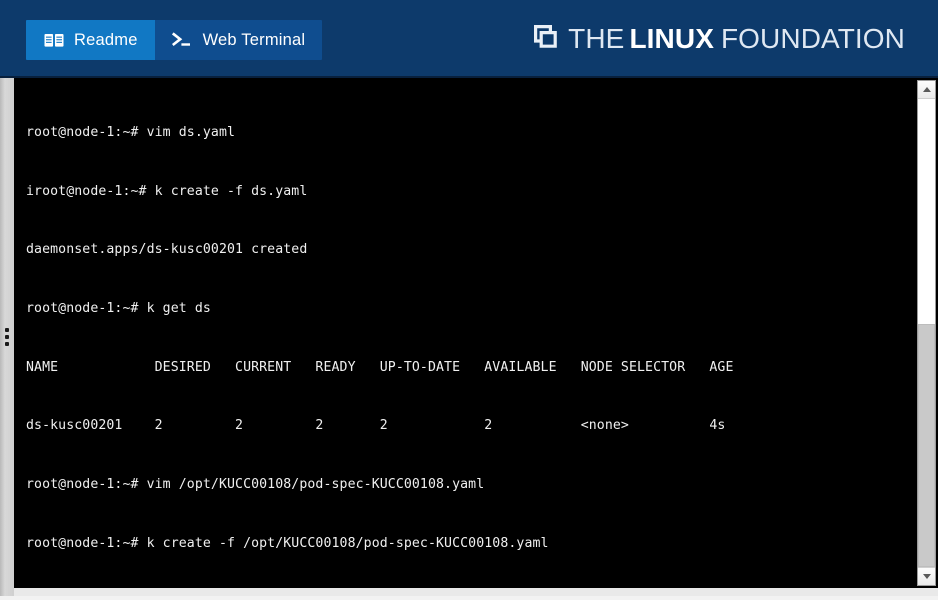  Describe the element at coordinates (167, 250) in the screenshot. I see `terminal-line: daemonset.apps/ds-kusc00201 created` at that location.